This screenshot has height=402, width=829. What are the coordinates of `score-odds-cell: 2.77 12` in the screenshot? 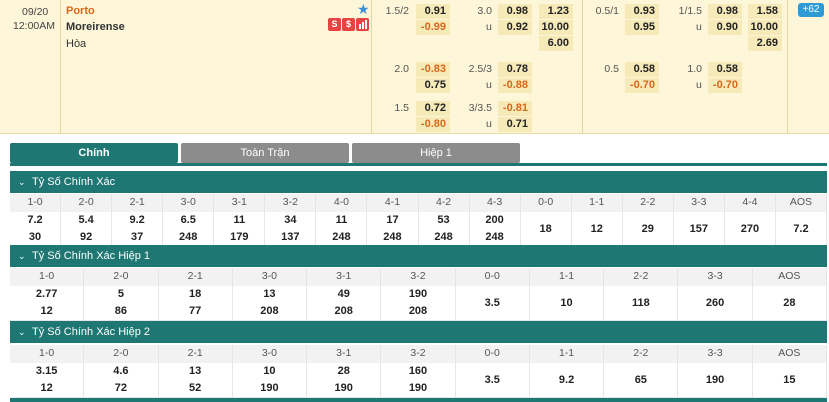 It's located at (47, 303).